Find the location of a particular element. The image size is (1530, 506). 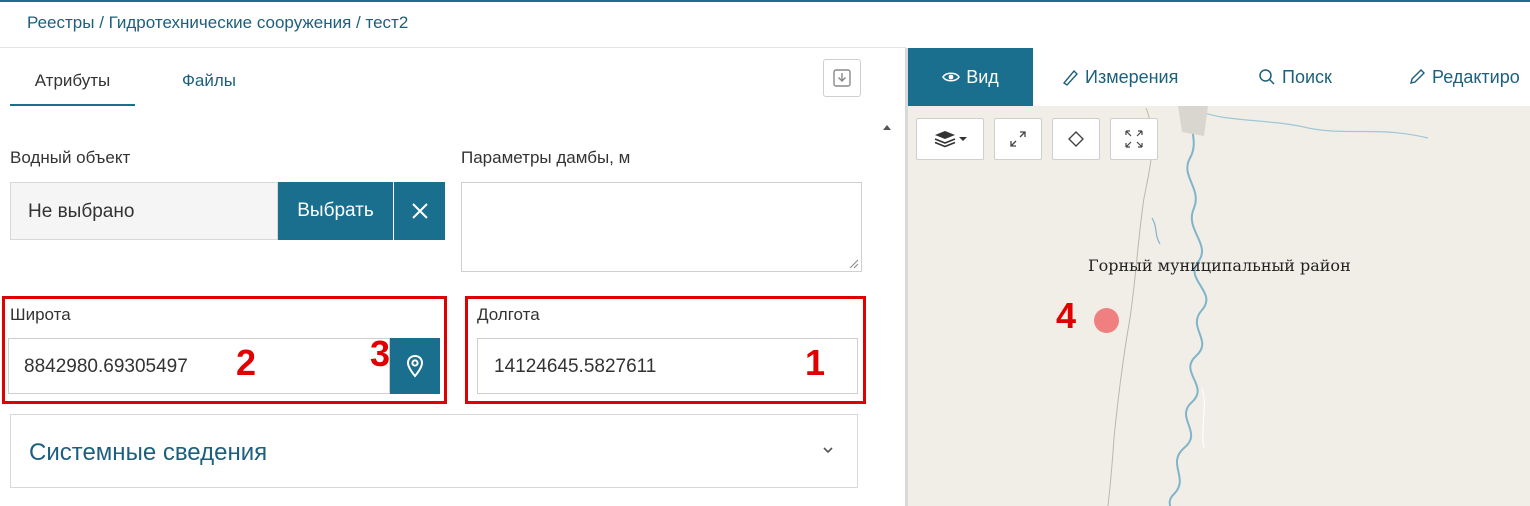

water-object-label: Водный объект is located at coordinates (70, 157).